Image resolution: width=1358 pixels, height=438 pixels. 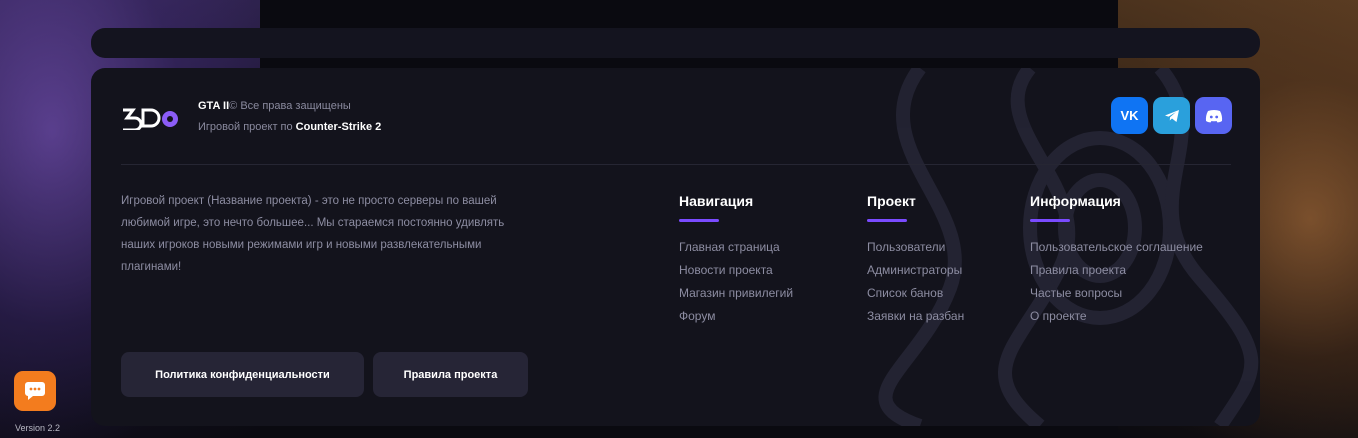 I want to click on project-rules-button: Правила проекта, so click(x=450, y=374).